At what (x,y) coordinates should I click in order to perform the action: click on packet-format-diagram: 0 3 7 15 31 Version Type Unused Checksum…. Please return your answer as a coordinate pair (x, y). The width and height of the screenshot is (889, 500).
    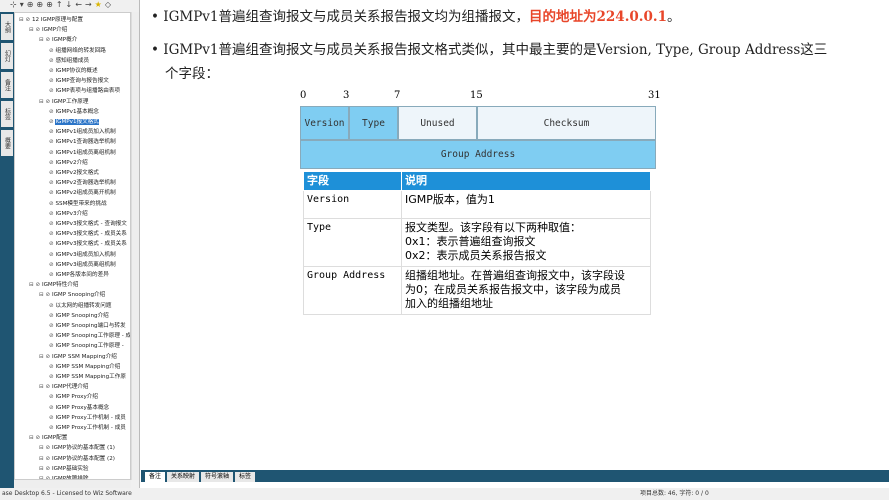
    Looking at the image, I should click on (480, 129).